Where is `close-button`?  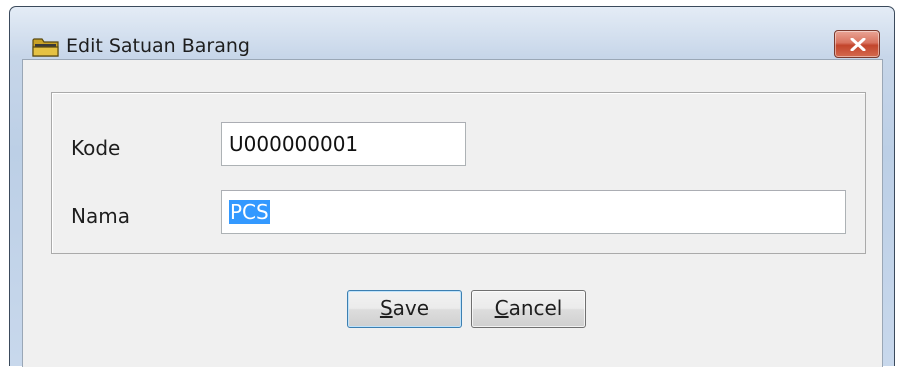 close-button is located at coordinates (857, 44).